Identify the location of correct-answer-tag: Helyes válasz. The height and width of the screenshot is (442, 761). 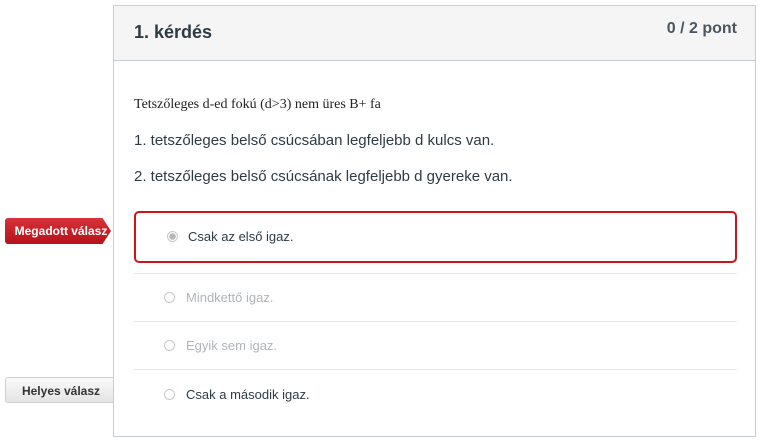
(66, 390).